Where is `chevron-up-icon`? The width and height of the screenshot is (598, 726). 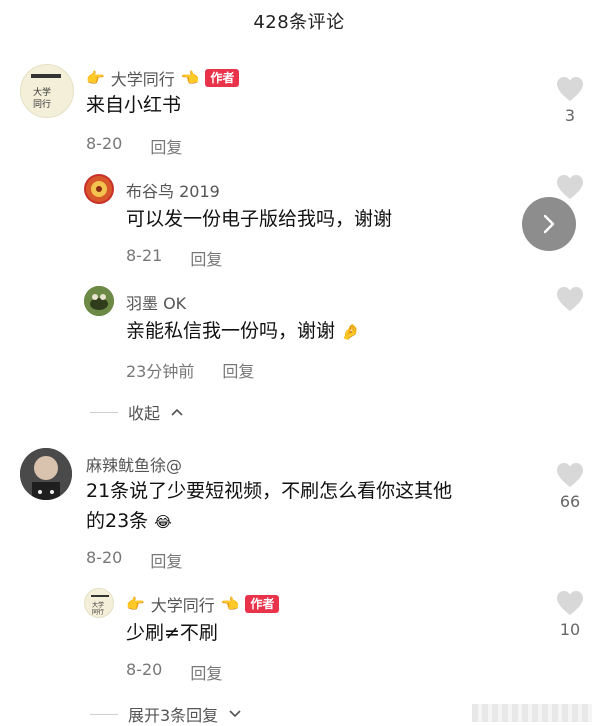 chevron-up-icon is located at coordinates (177, 412).